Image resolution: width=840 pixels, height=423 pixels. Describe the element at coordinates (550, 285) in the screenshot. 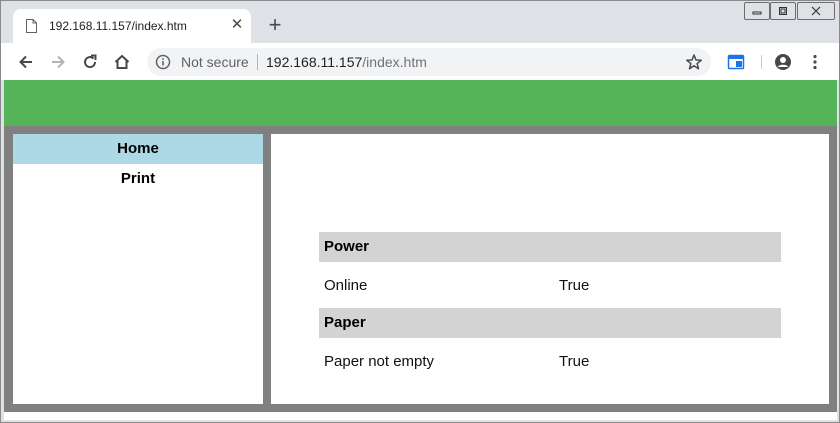

I see `table-row: Online True` at that location.